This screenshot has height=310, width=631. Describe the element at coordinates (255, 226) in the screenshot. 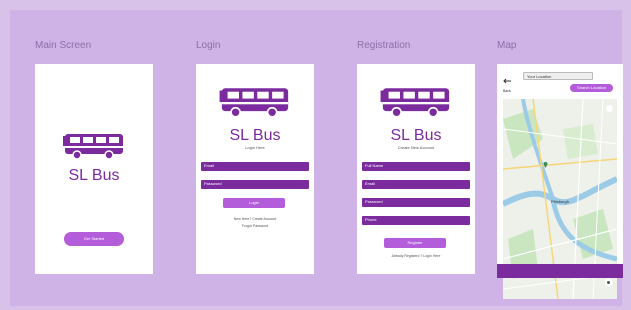

I see `forgot-password-link: Forgot Password` at that location.